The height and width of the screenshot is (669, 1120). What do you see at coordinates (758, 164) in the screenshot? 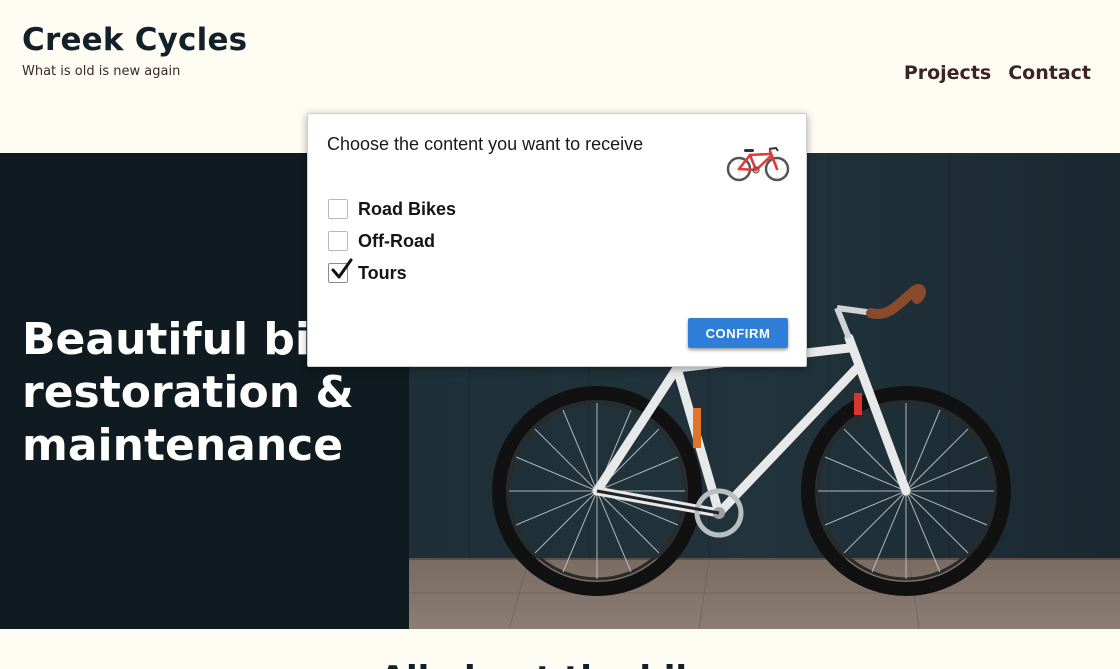
I see `red-bicycle-icon` at bounding box center [758, 164].